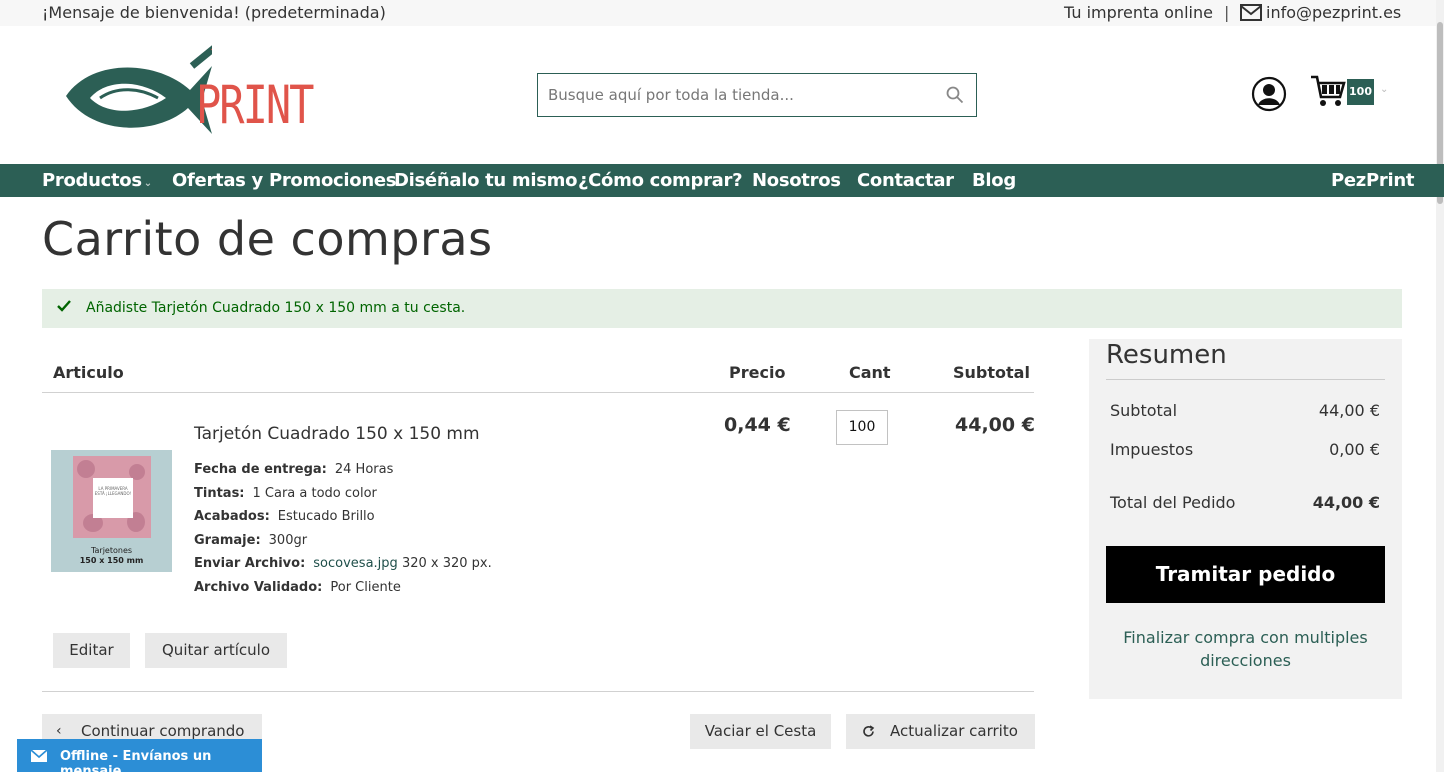  I want to click on search-box, so click(757, 95).